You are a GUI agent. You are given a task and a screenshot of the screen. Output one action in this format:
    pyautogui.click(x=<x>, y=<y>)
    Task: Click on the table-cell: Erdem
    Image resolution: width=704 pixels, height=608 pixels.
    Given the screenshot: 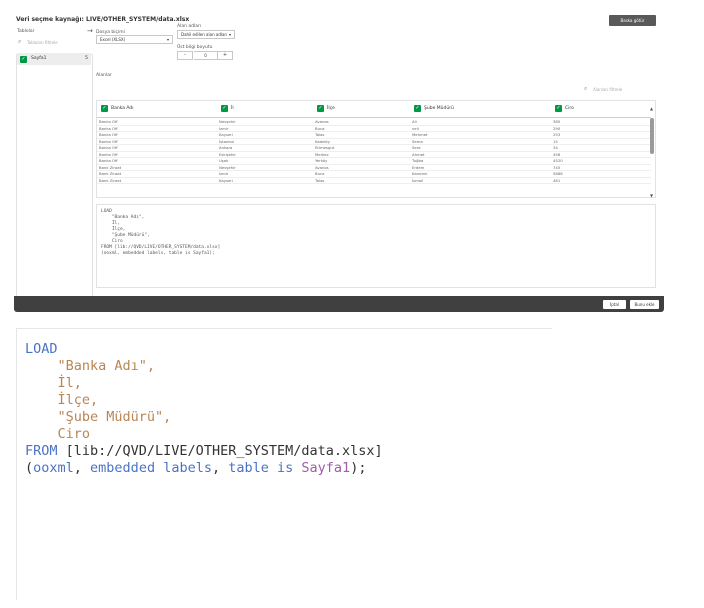 What is the action you would take?
    pyautogui.click(x=418, y=167)
    